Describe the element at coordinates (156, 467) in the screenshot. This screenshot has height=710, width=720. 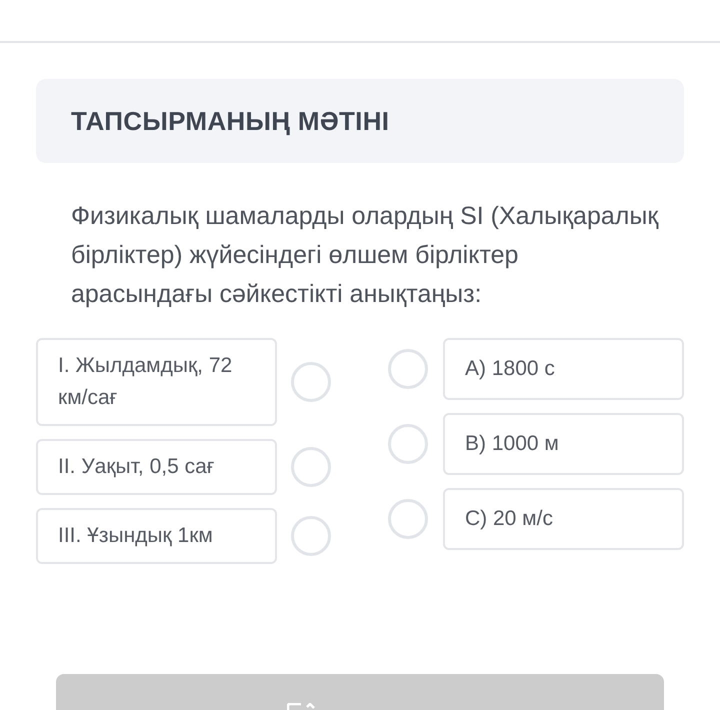
I see `answer-option: II. Уақыт, 0,5 сағ` at that location.